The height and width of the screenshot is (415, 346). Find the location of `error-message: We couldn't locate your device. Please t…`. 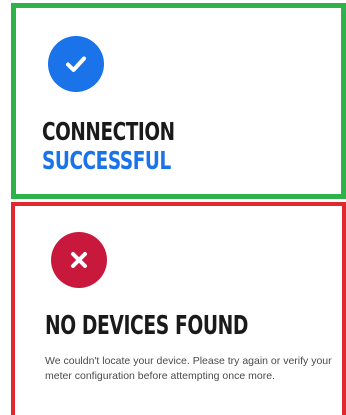

error-message: We couldn't locate your device. Please t… is located at coordinates (188, 368).